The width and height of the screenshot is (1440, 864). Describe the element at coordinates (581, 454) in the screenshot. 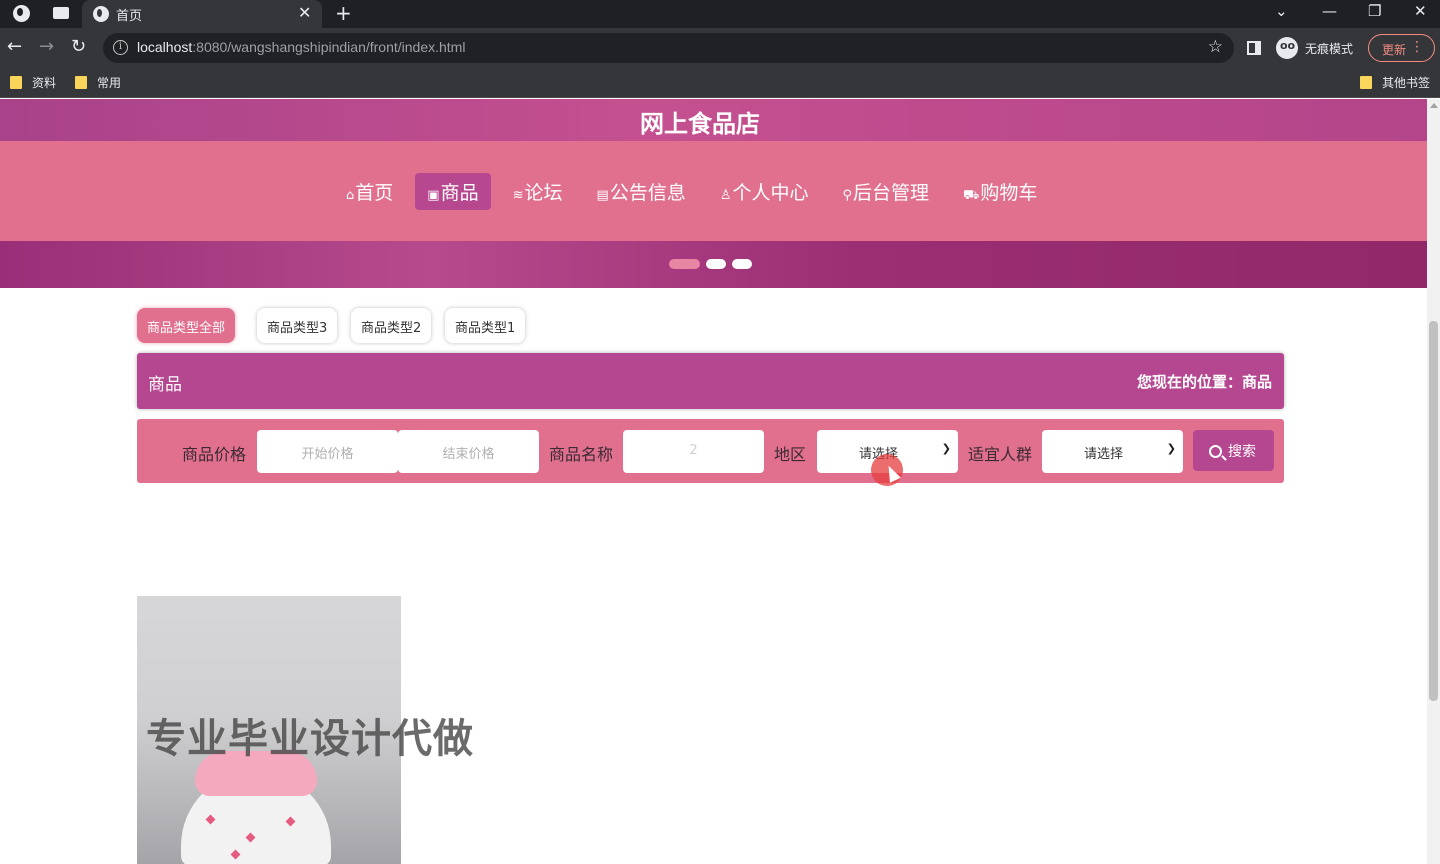

I see `name-label: 商品名称` at that location.